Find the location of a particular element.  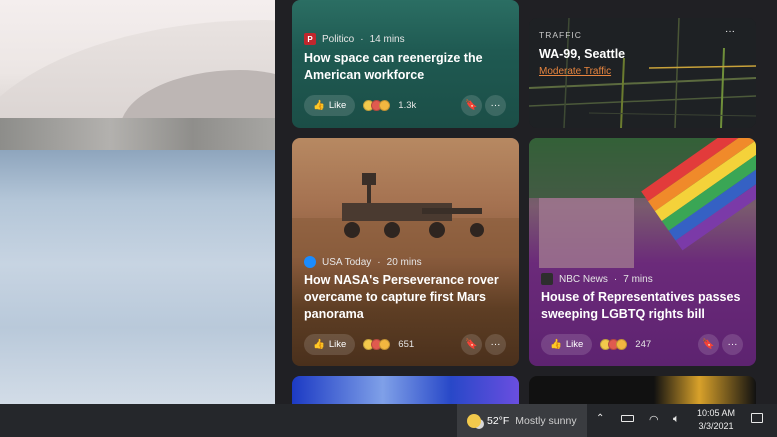

notifications-icon is located at coordinates (757, 418).